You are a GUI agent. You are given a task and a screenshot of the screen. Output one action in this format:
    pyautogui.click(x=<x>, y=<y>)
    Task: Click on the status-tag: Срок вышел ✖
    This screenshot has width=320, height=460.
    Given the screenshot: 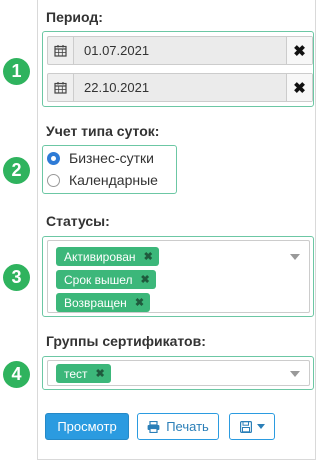 What is the action you would take?
    pyautogui.click(x=106, y=279)
    